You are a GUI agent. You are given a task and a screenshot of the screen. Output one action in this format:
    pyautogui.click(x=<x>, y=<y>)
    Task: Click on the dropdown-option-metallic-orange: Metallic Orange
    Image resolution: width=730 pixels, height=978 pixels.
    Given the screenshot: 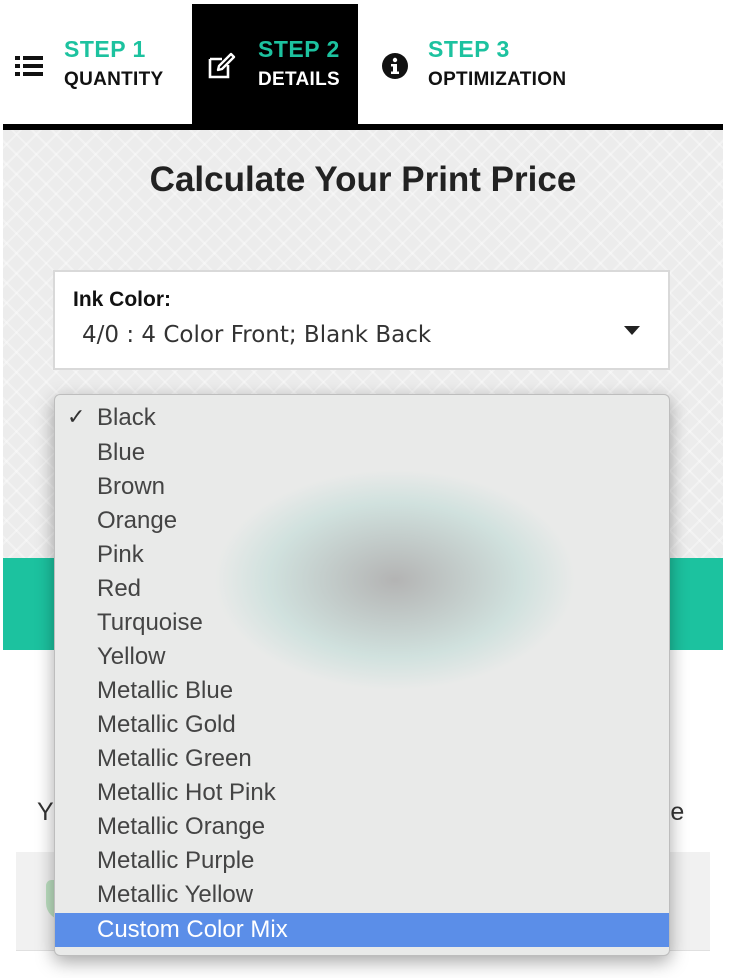 What is the action you would take?
    pyautogui.click(x=362, y=827)
    